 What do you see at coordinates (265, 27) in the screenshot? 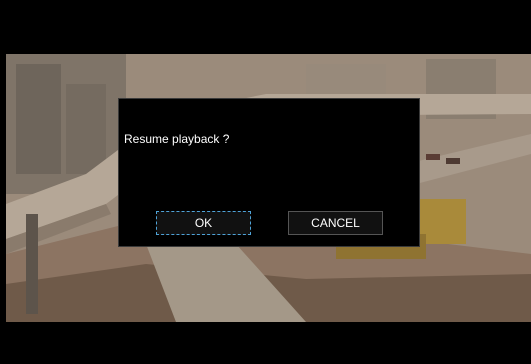
I see `letterbox-top` at bounding box center [265, 27].